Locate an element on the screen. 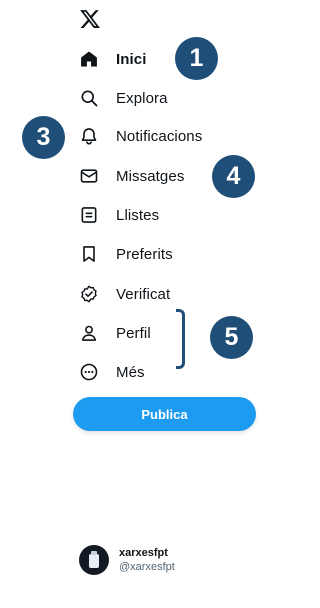  list-icon is located at coordinates (89, 215).